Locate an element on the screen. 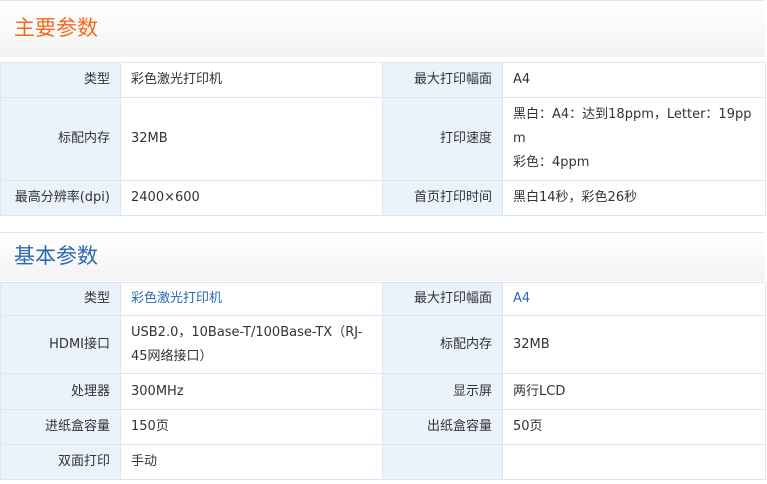  spec-value: 2400×600 is located at coordinates (251, 198).